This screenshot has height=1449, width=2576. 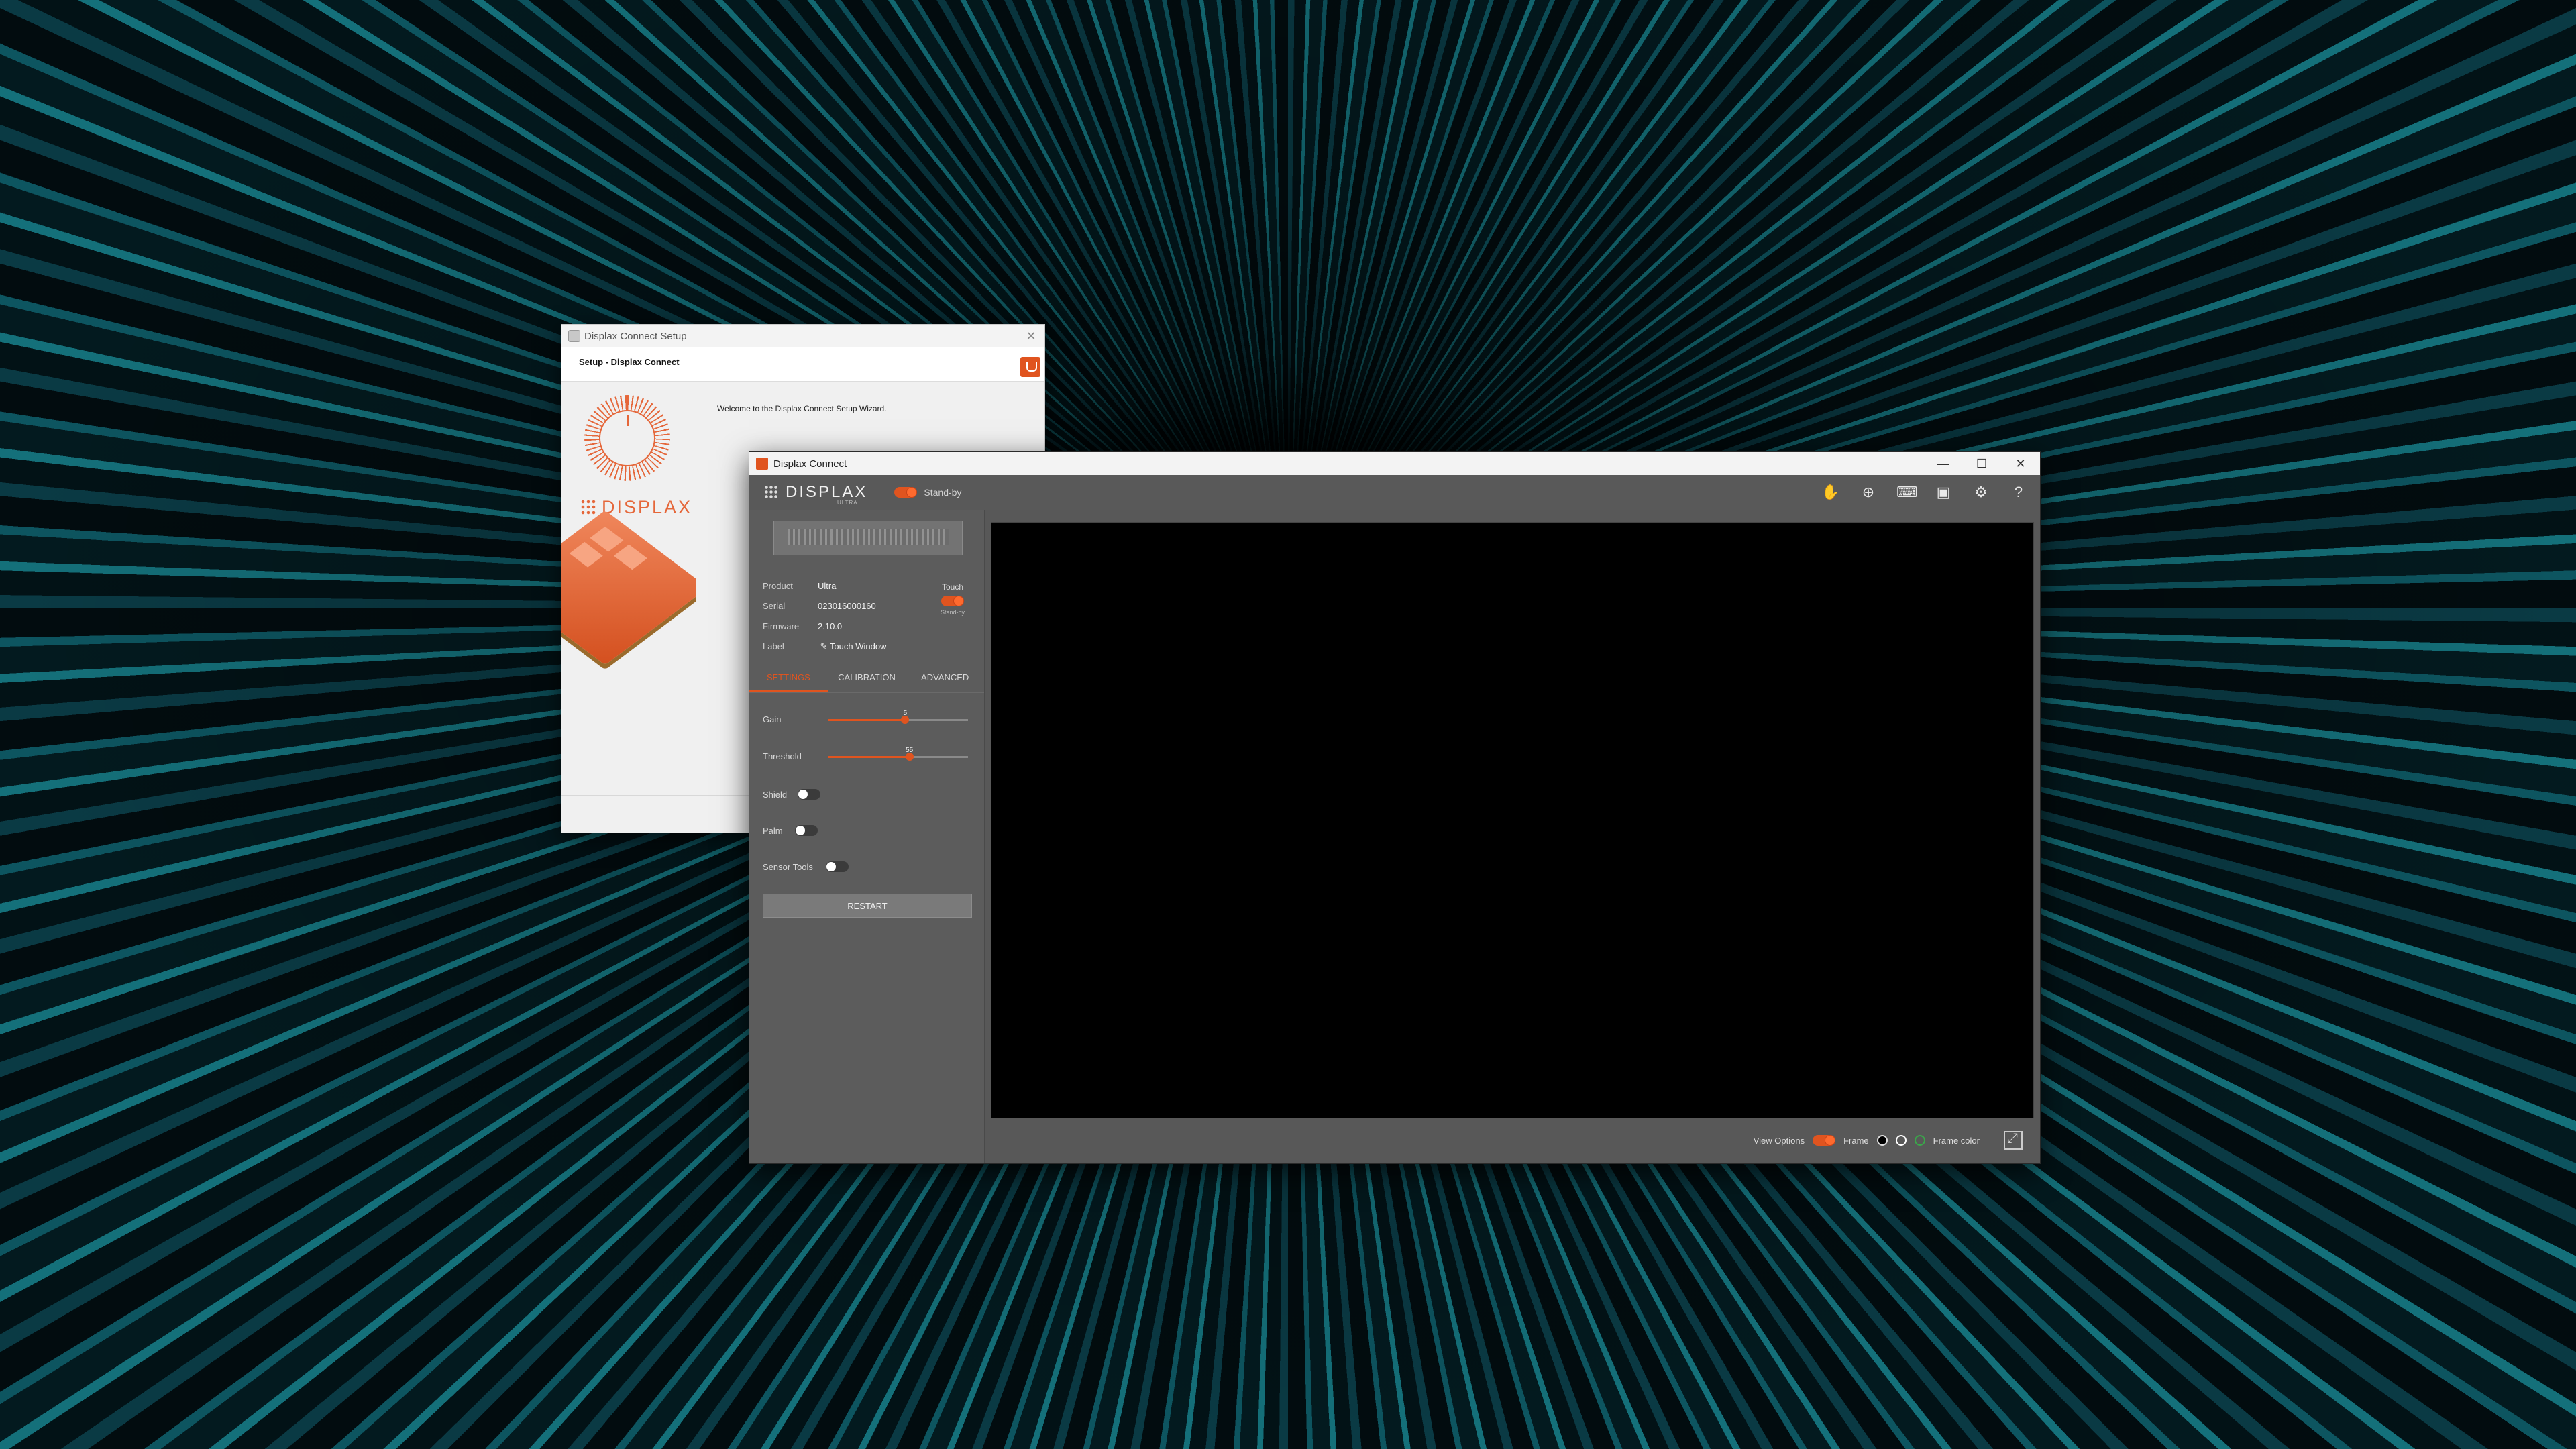 What do you see at coordinates (1981, 464) in the screenshot?
I see `maximize-button: ☐` at bounding box center [1981, 464].